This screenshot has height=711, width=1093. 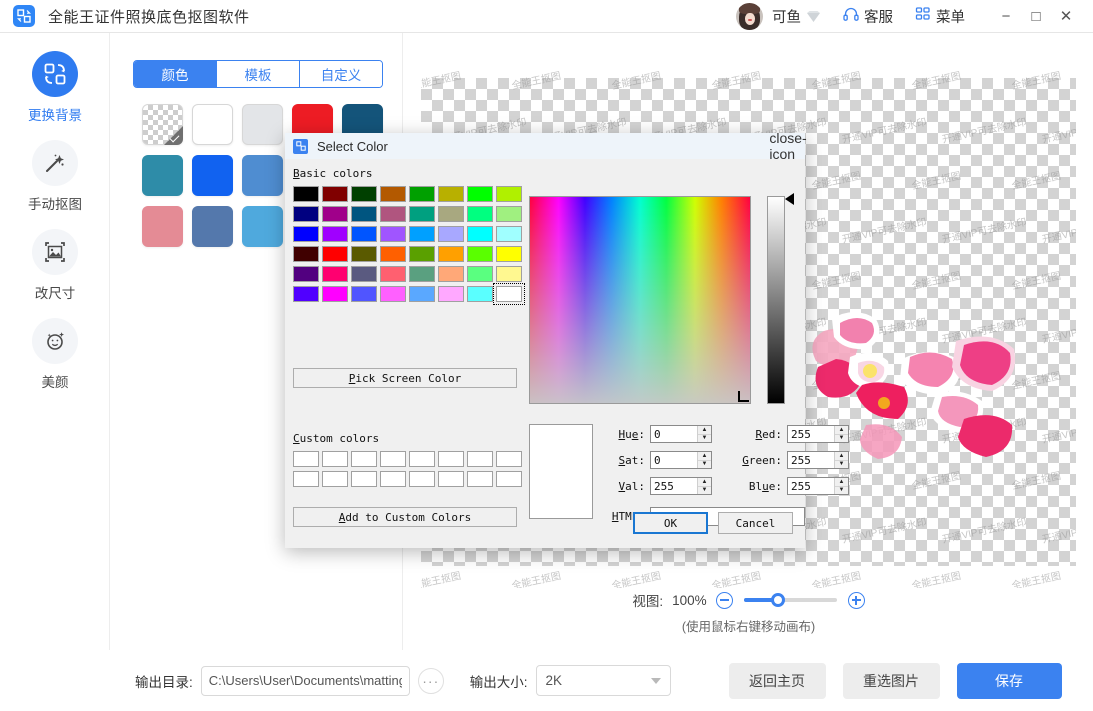 I want to click on blue-stepper: ▲▼, so click(x=818, y=486).